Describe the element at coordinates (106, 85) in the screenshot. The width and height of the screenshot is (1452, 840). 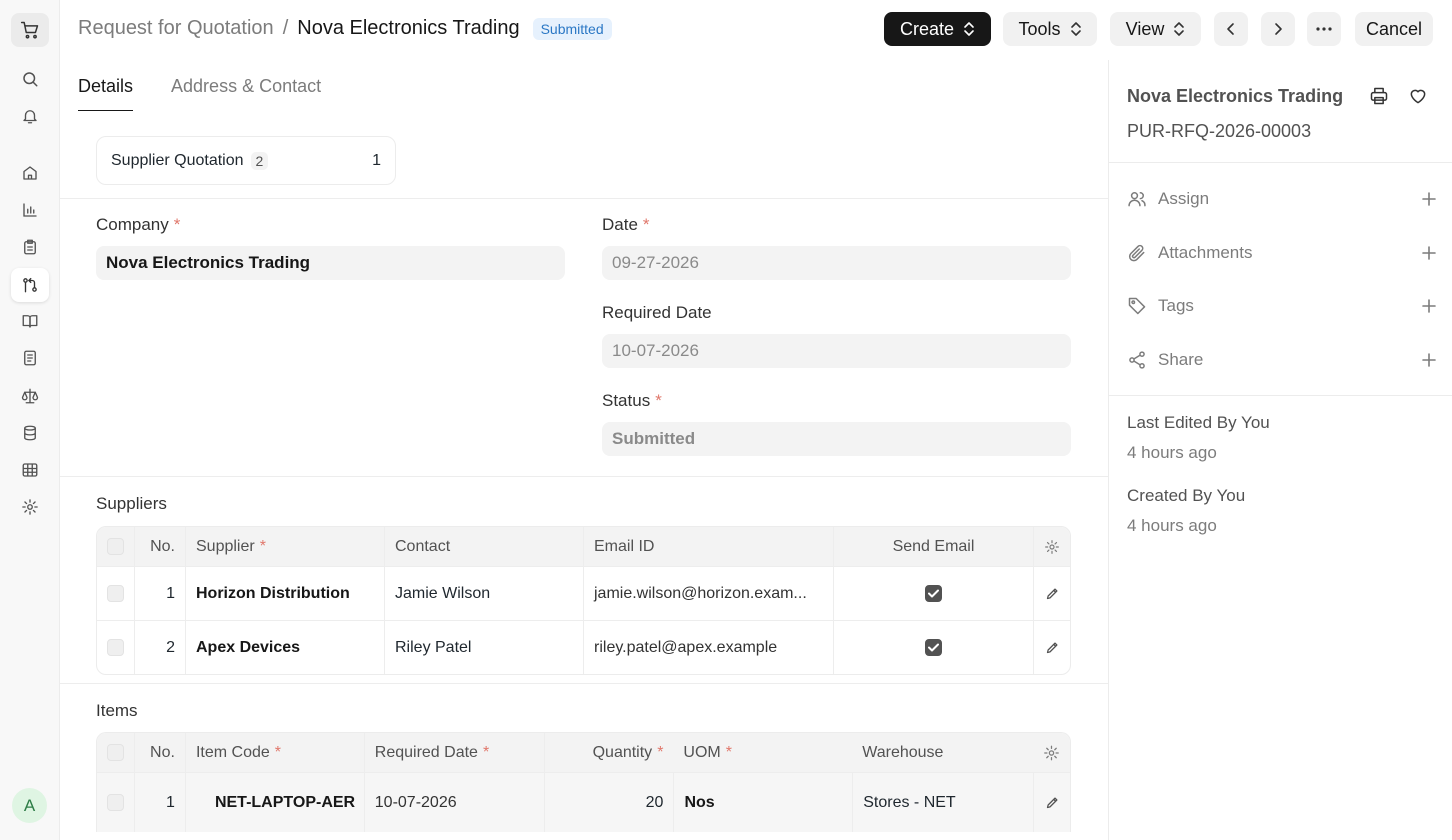
I see `tab-details: Details` at that location.